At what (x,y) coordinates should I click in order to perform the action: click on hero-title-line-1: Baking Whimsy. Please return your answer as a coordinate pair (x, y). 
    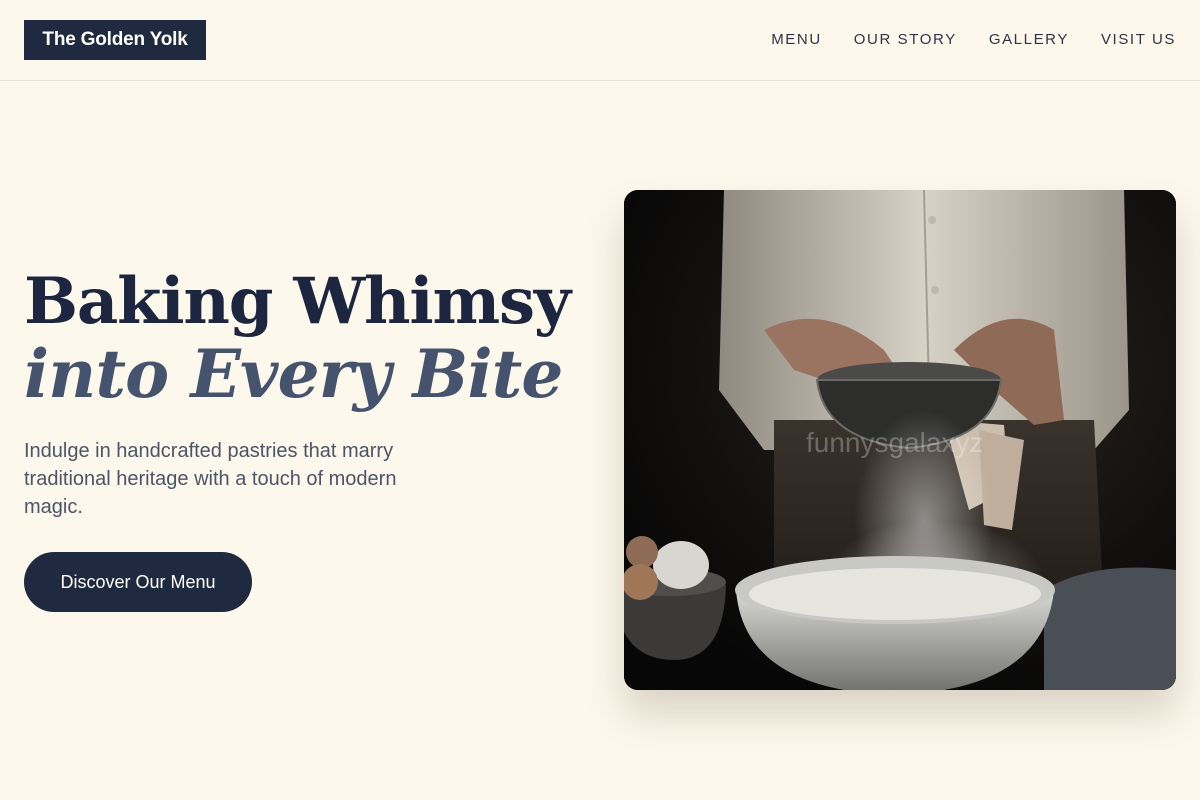
    Looking at the image, I should click on (297, 301).